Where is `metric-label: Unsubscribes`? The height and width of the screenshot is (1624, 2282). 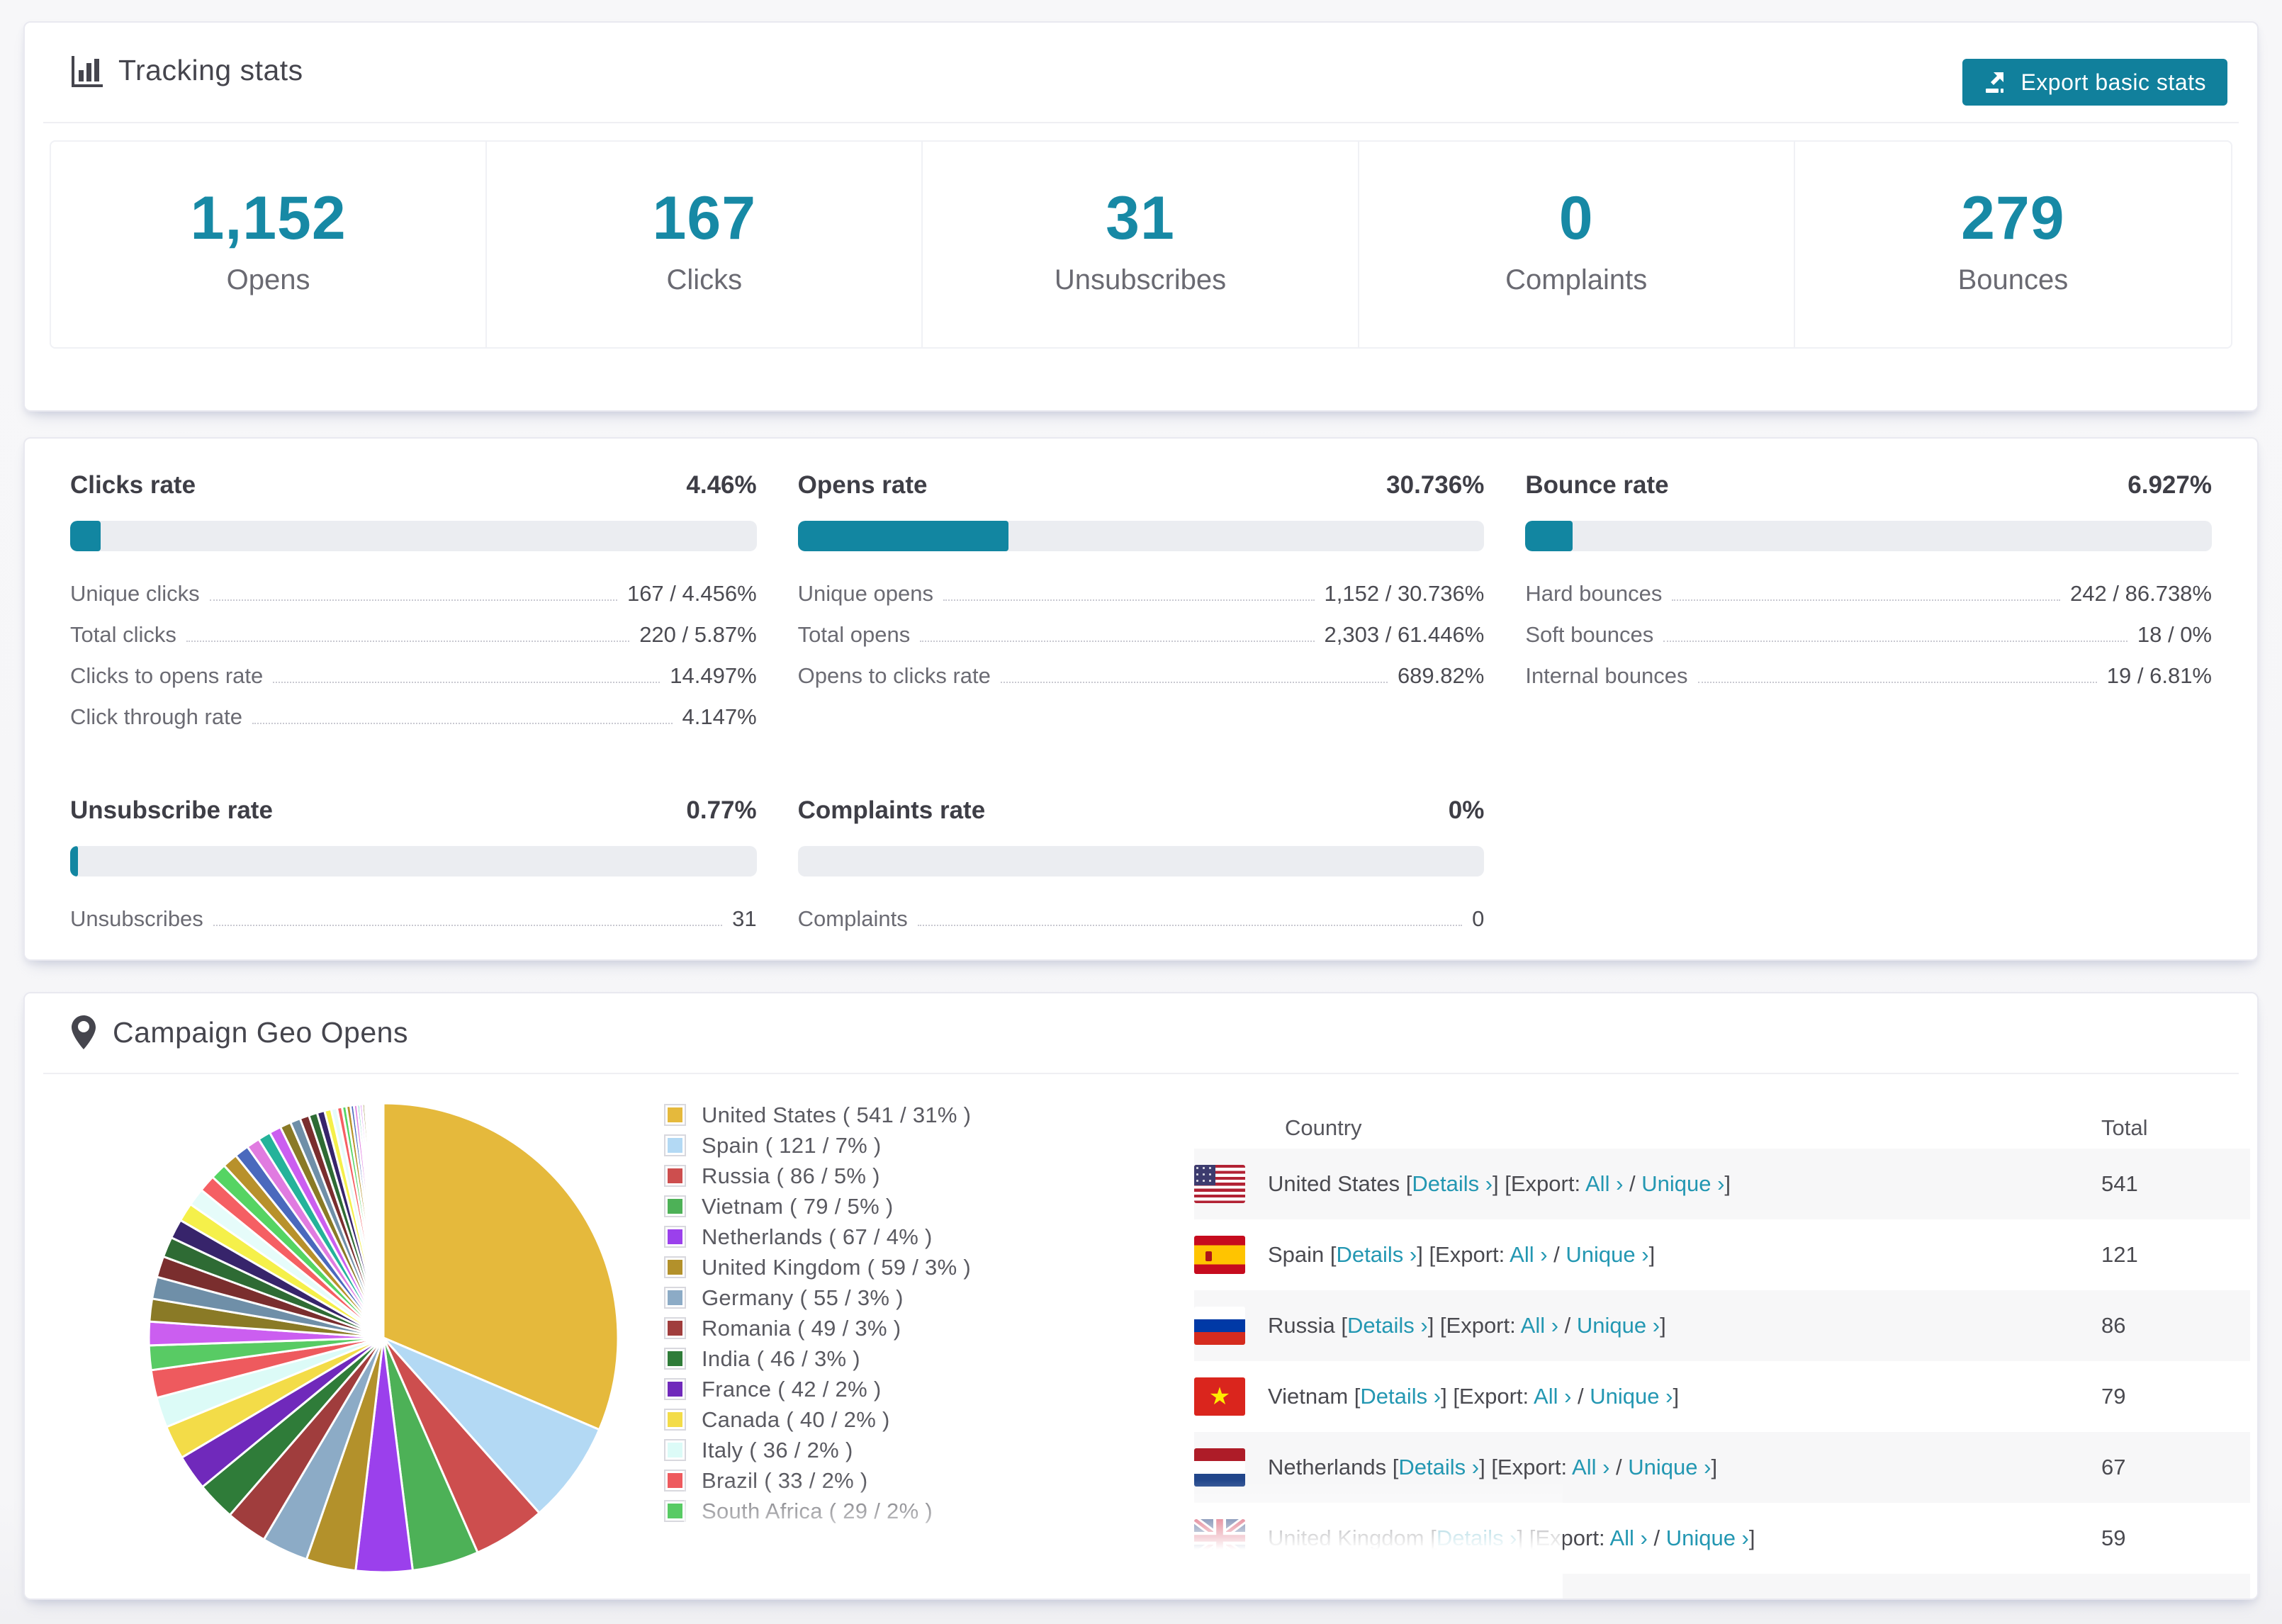 metric-label: Unsubscribes is located at coordinates (136, 918).